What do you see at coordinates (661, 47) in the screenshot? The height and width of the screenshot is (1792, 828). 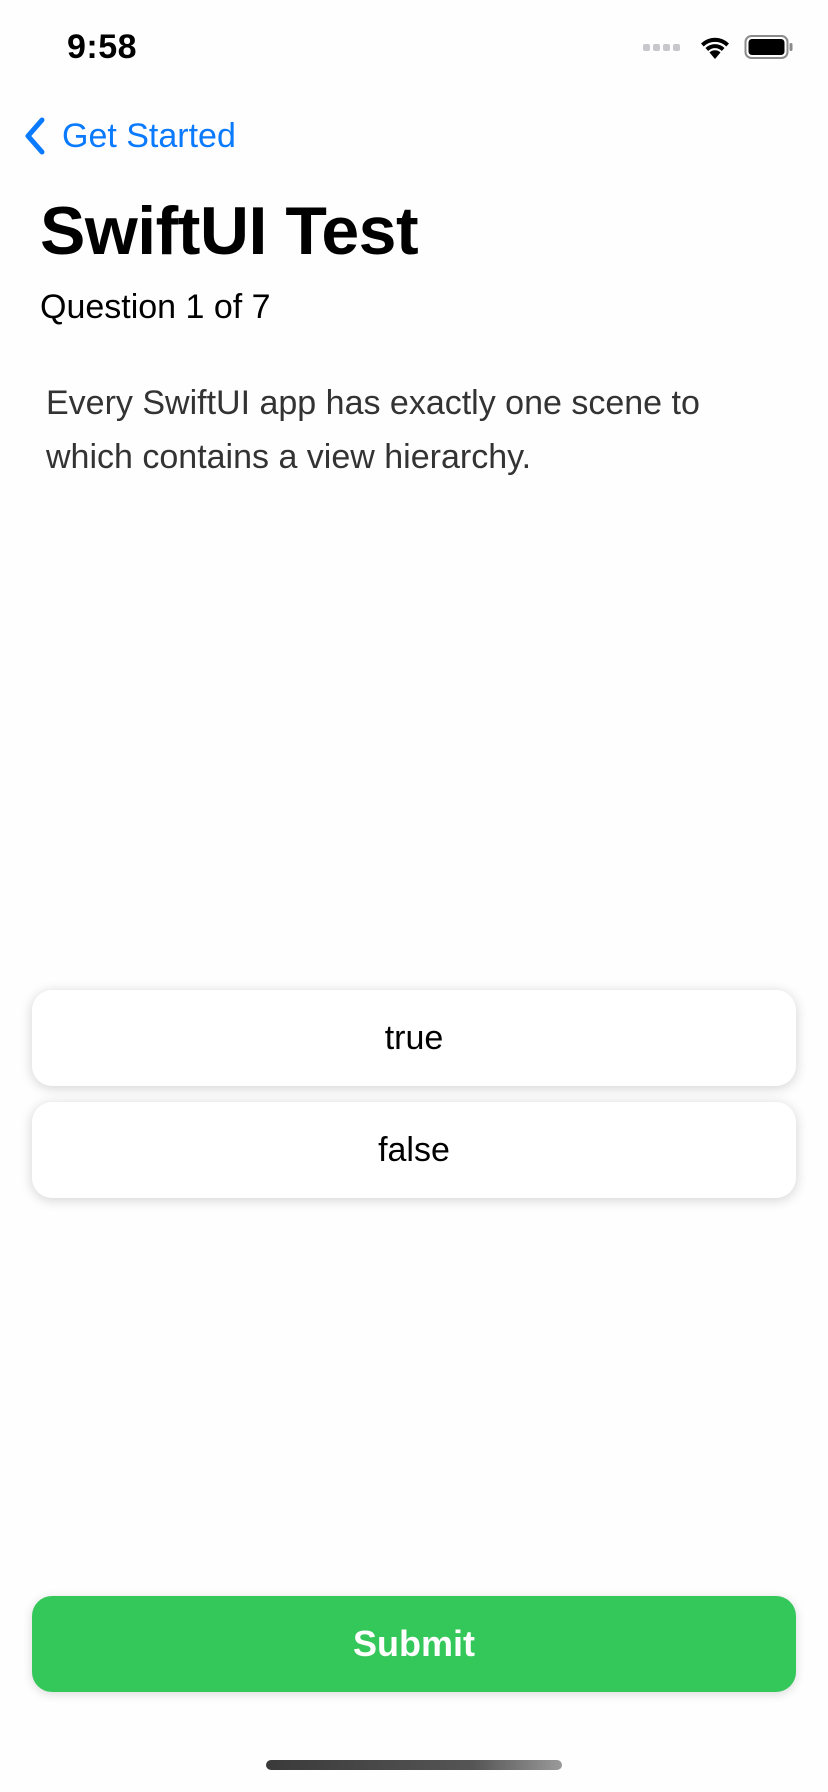 I see `cellular-signal-icon` at bounding box center [661, 47].